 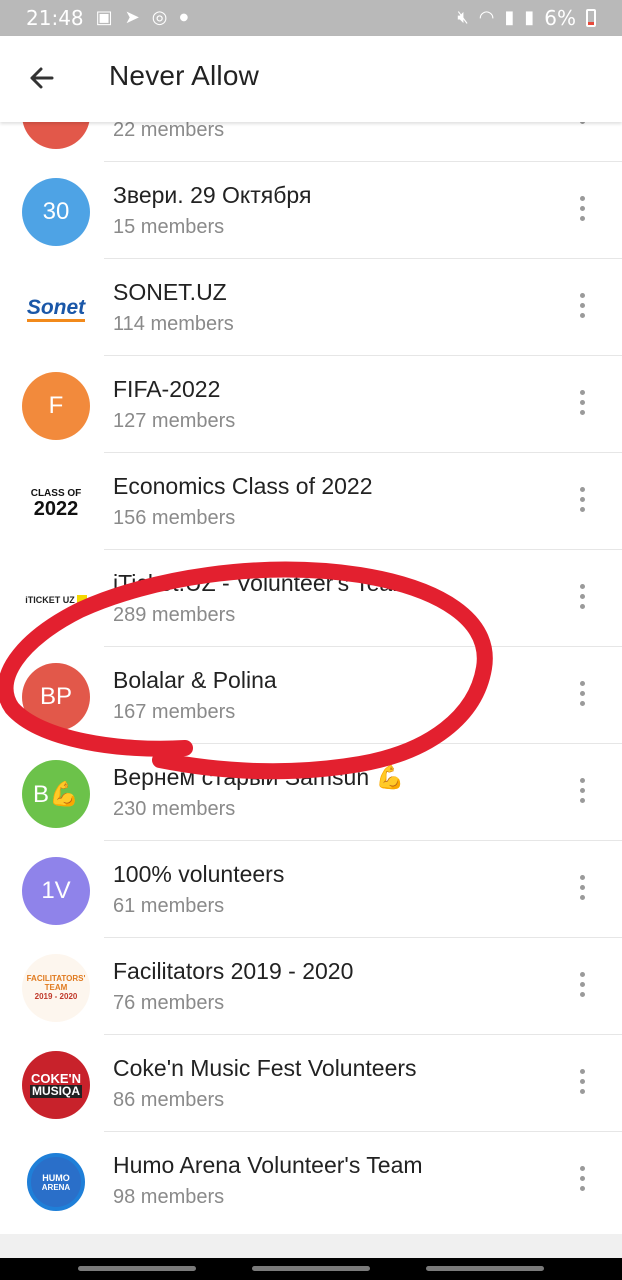 I want to click on group-members: 230 members, so click(x=174, y=809).